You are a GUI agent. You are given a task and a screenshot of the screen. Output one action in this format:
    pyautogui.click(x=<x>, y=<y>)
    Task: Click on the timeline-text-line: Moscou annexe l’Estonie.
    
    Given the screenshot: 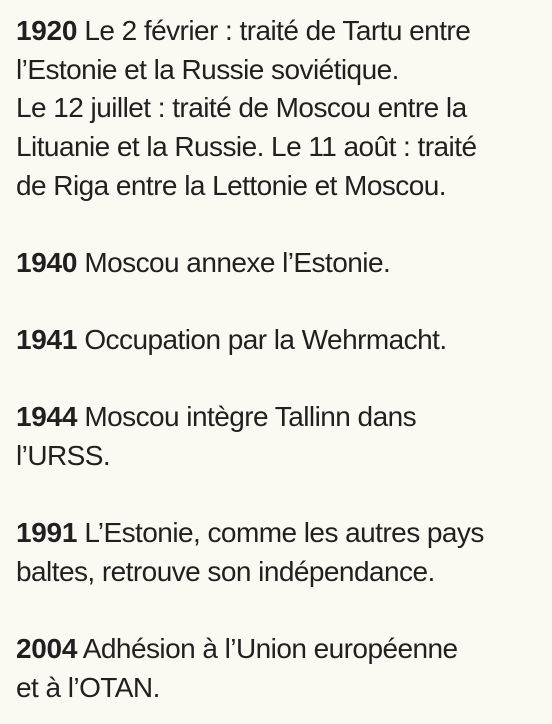 What is the action you would take?
    pyautogui.click(x=237, y=263)
    